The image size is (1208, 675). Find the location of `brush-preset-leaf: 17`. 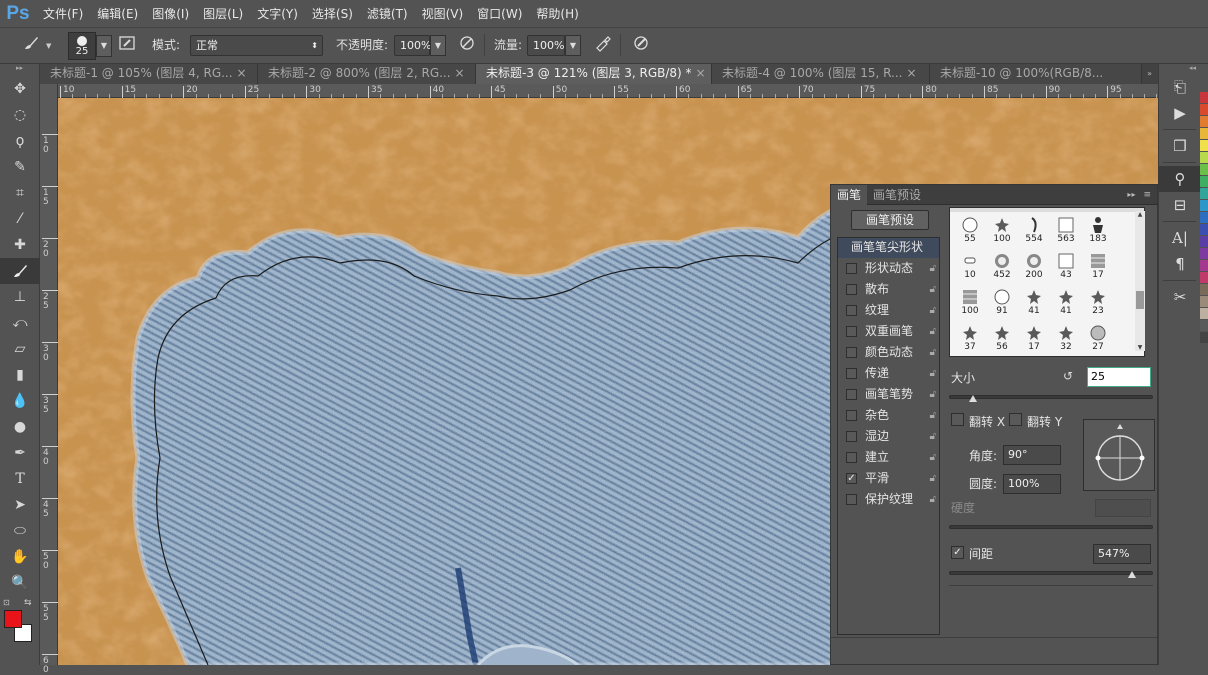

brush-preset-leaf: 17 is located at coordinates (1034, 339).